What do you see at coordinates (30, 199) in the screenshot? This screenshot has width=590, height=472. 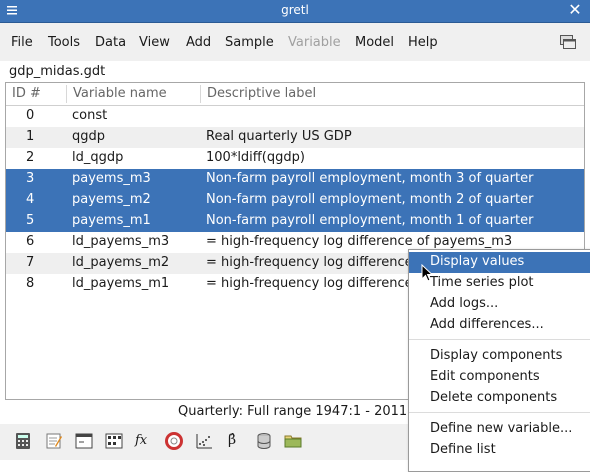 I see `row-id: 4` at bounding box center [30, 199].